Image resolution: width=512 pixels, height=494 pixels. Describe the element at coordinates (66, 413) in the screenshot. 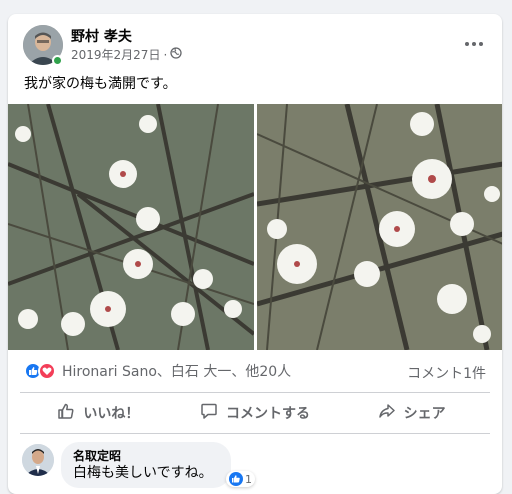

I see `thumbs-up-icon` at that location.